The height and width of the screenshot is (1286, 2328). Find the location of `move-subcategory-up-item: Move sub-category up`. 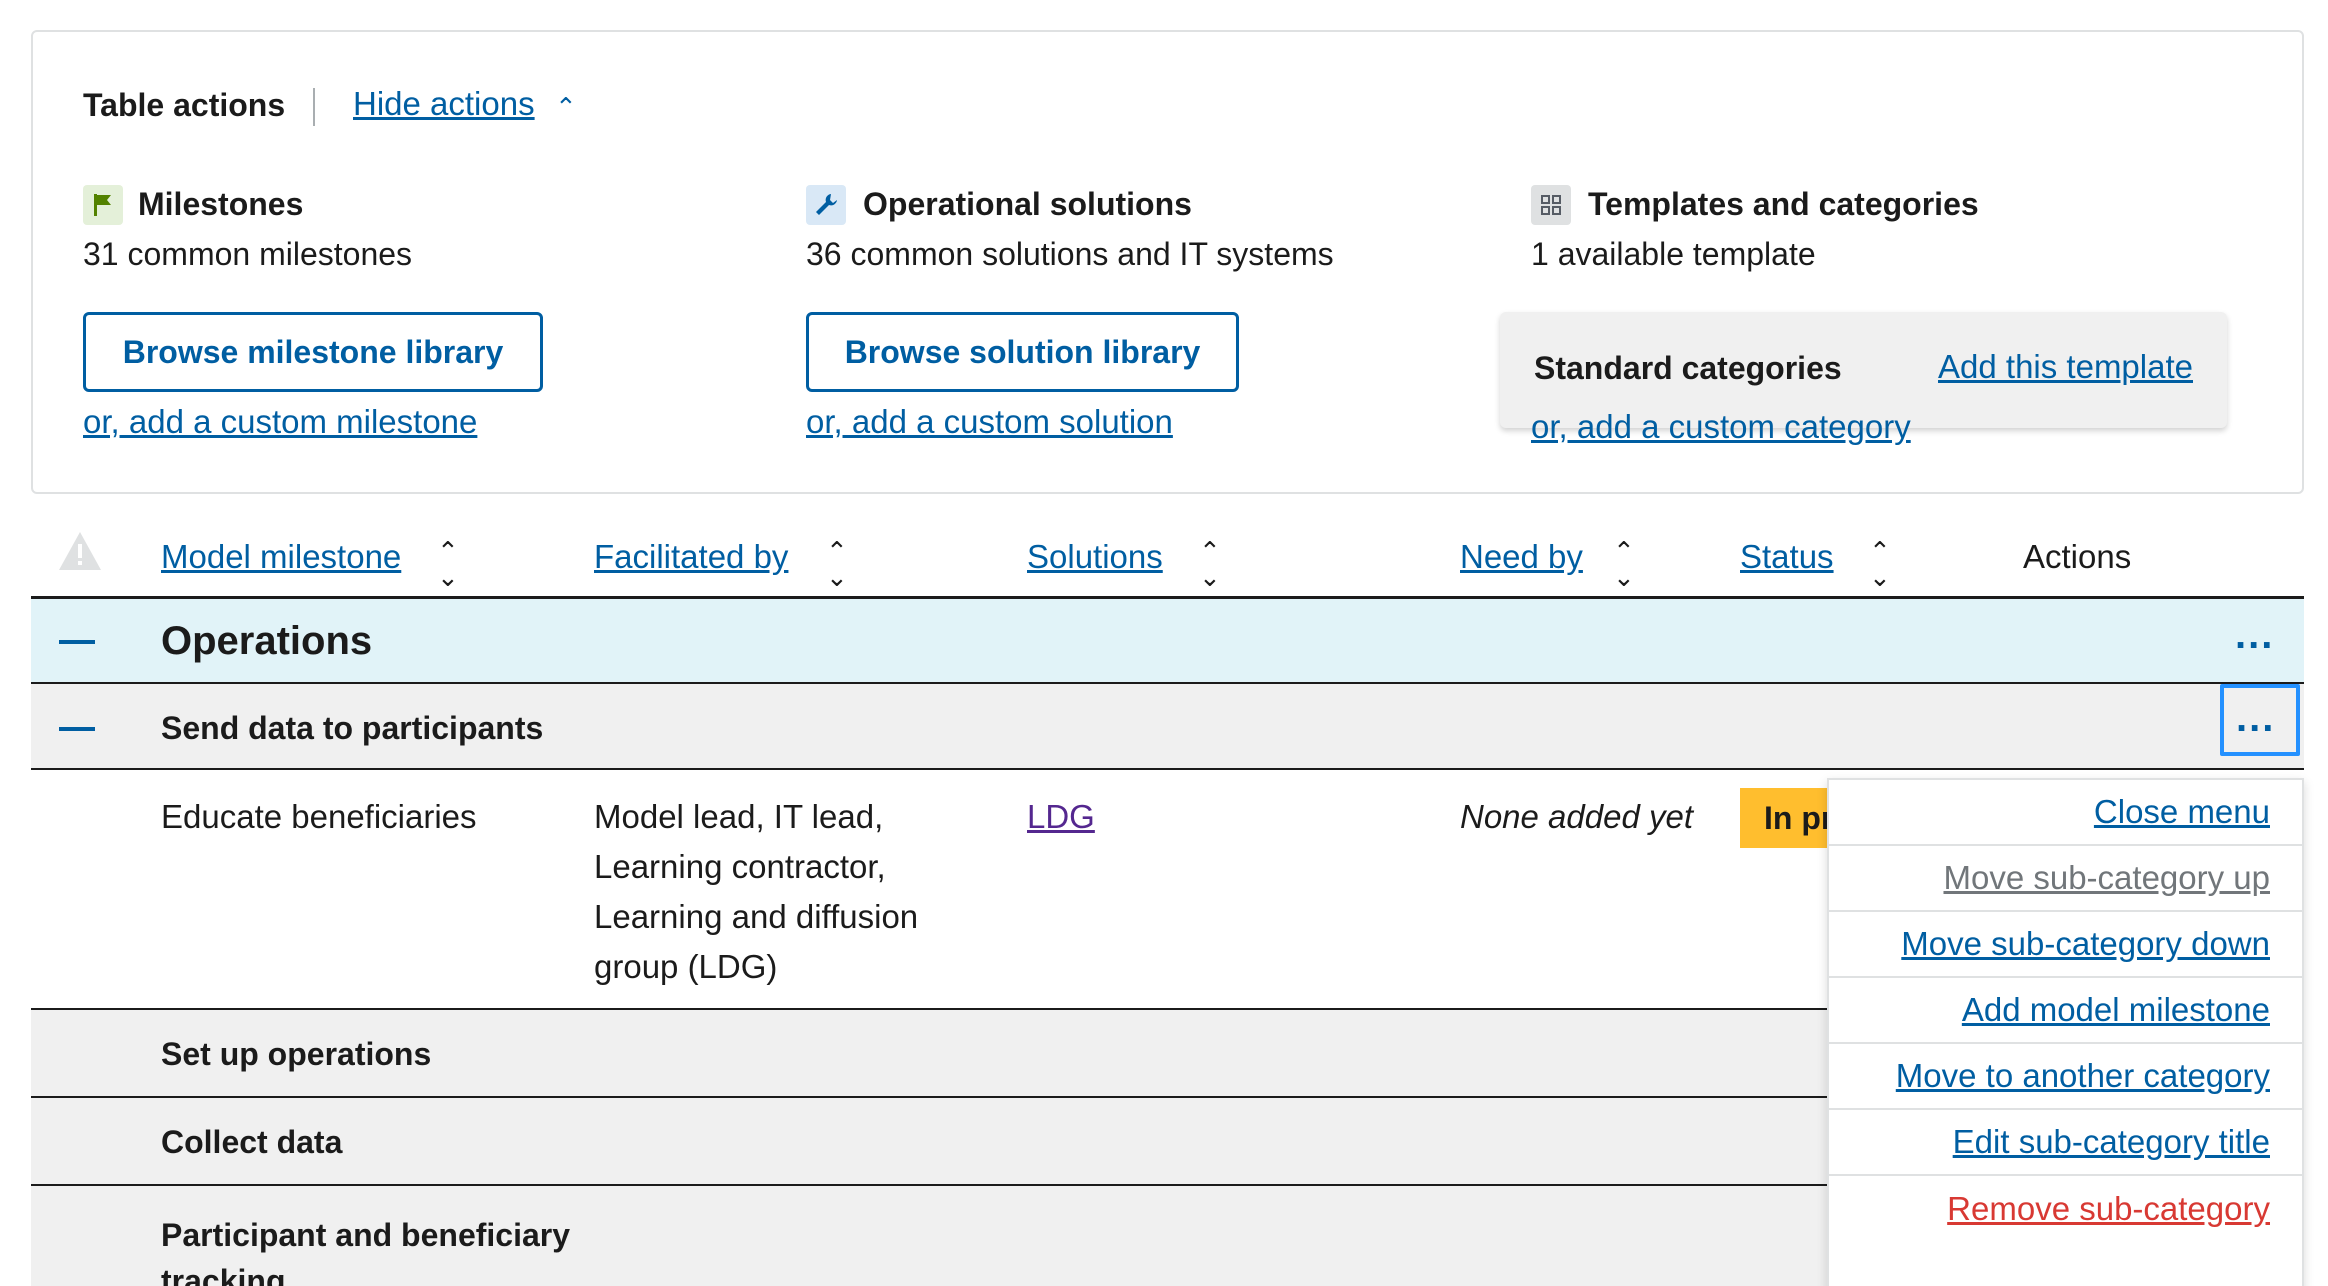

move-subcategory-up-item: Move sub-category up is located at coordinates (2065, 879).